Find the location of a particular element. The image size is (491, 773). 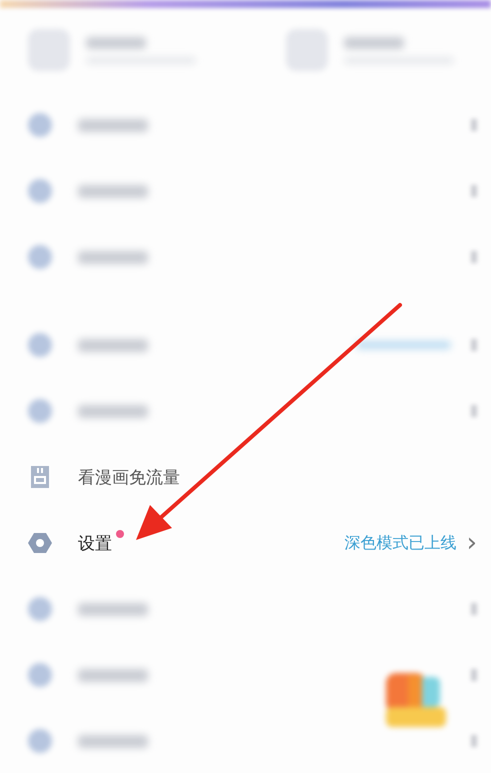

sim-card-icon is located at coordinates (40, 477).